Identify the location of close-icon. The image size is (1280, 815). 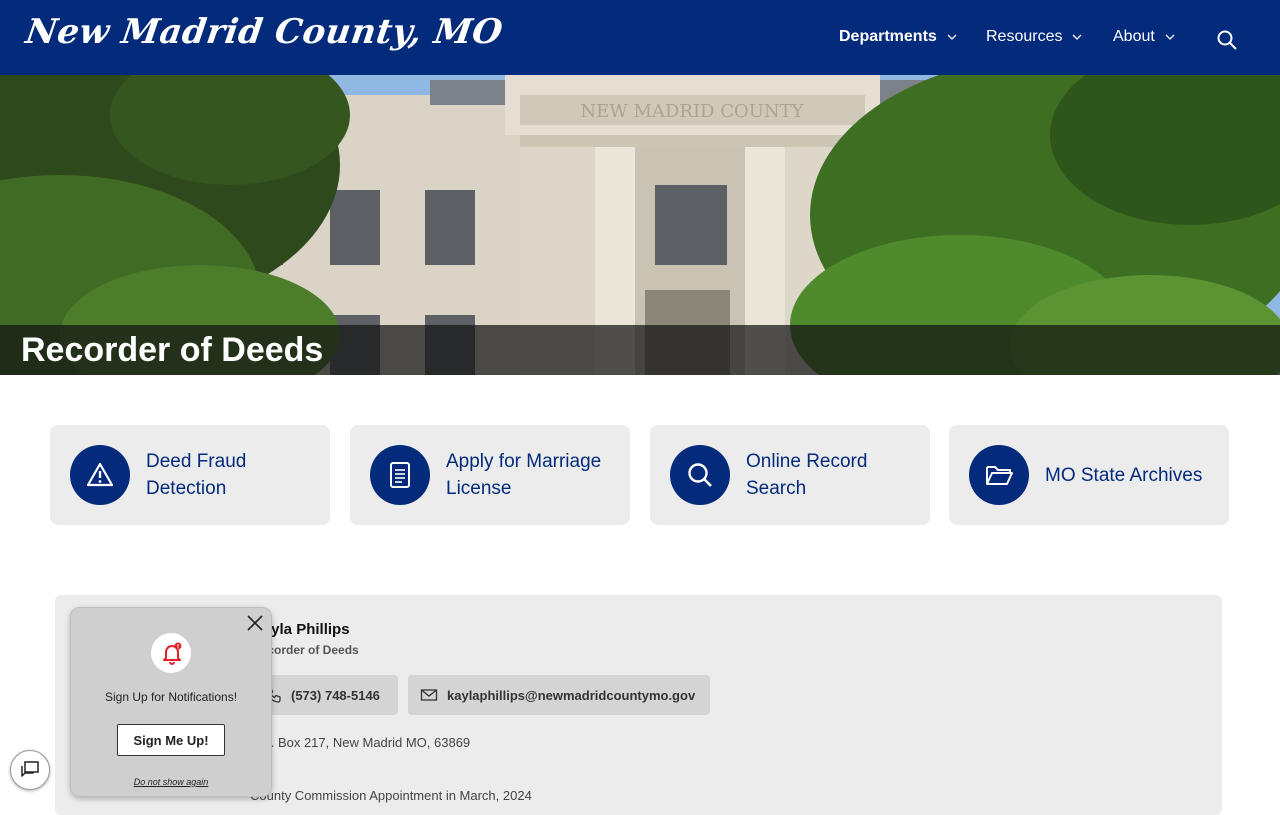
(255, 623).